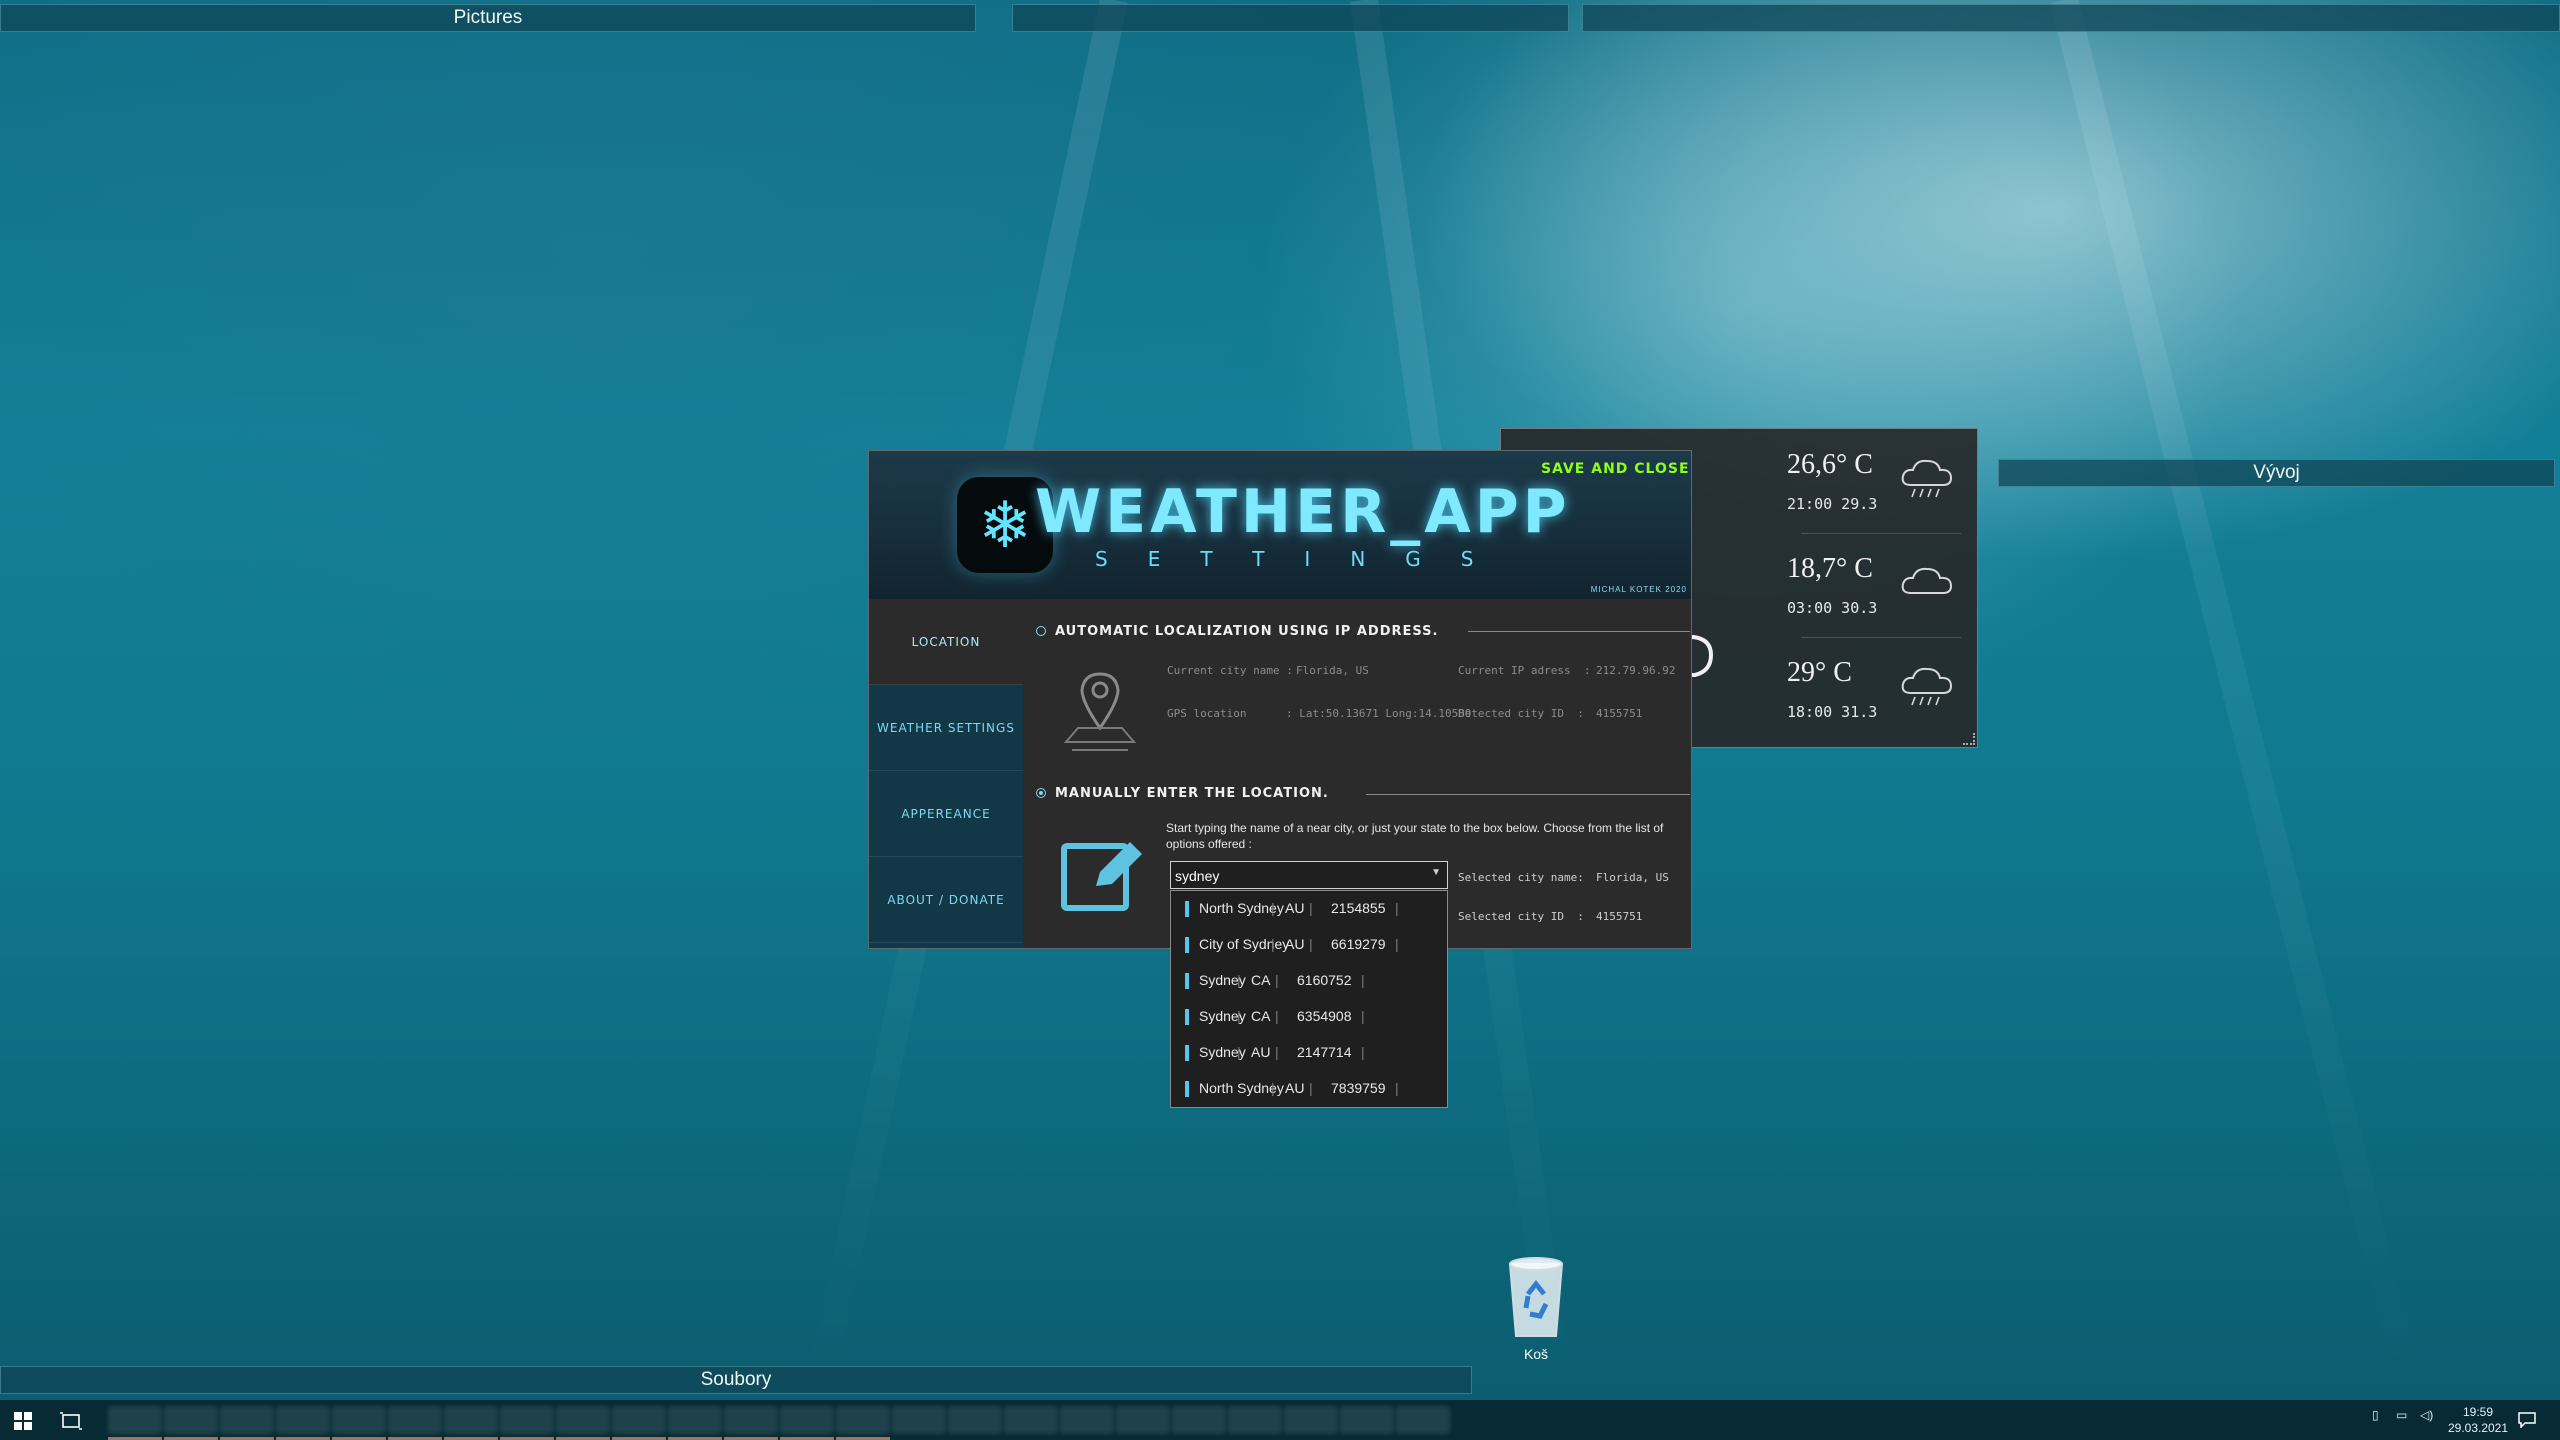 This screenshot has width=2560, height=1440. I want to click on current-city-label: Current city name :, so click(1230, 670).